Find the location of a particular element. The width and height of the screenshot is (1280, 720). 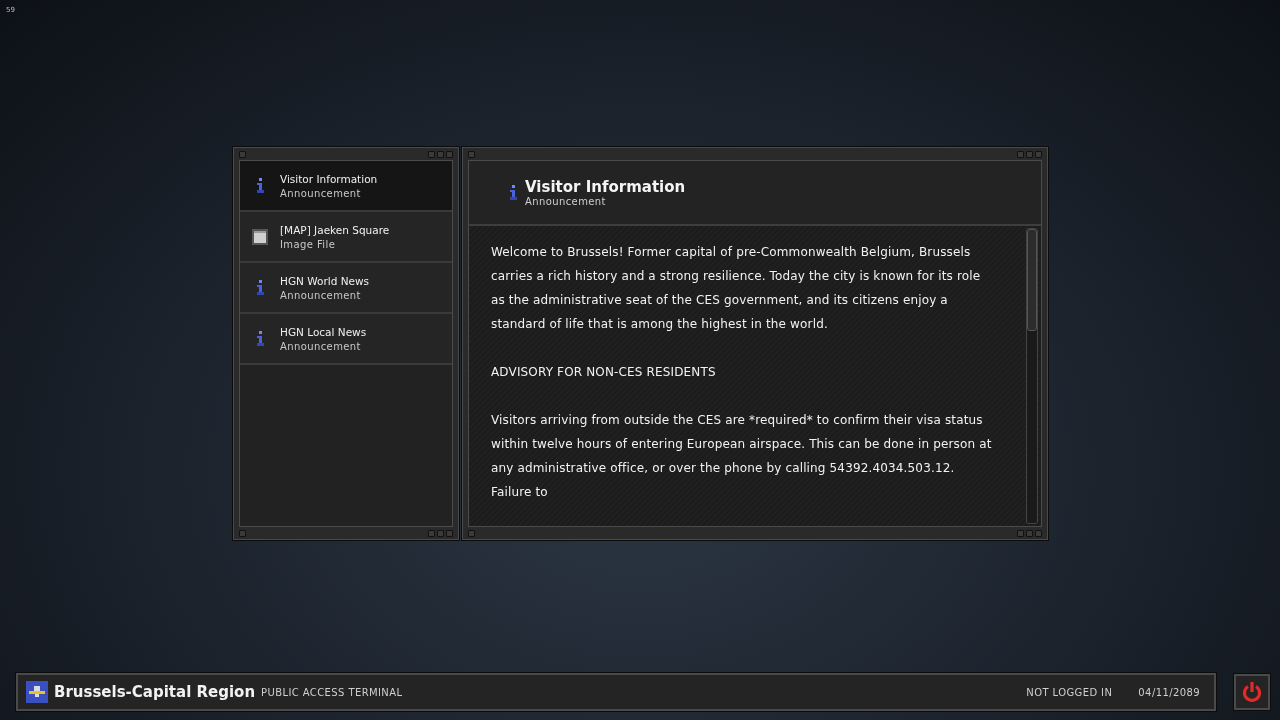

document-title: Visitor Information is located at coordinates (605, 187).